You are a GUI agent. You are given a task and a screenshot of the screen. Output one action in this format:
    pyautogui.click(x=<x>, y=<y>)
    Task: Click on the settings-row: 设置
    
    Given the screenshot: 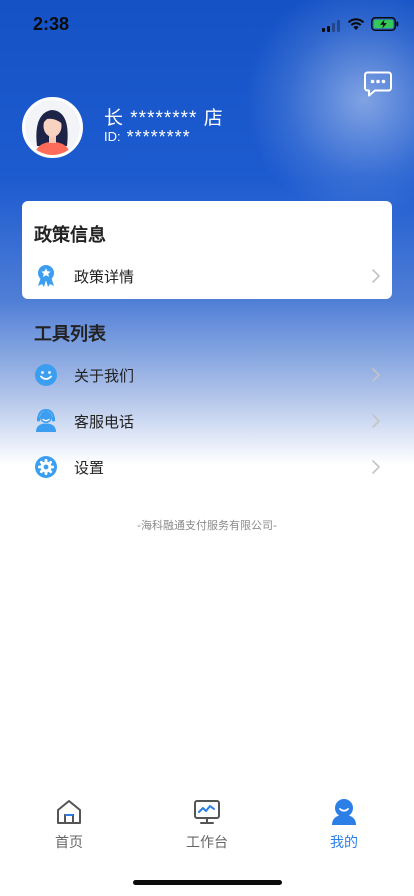 What is the action you would take?
    pyautogui.click(x=207, y=467)
    